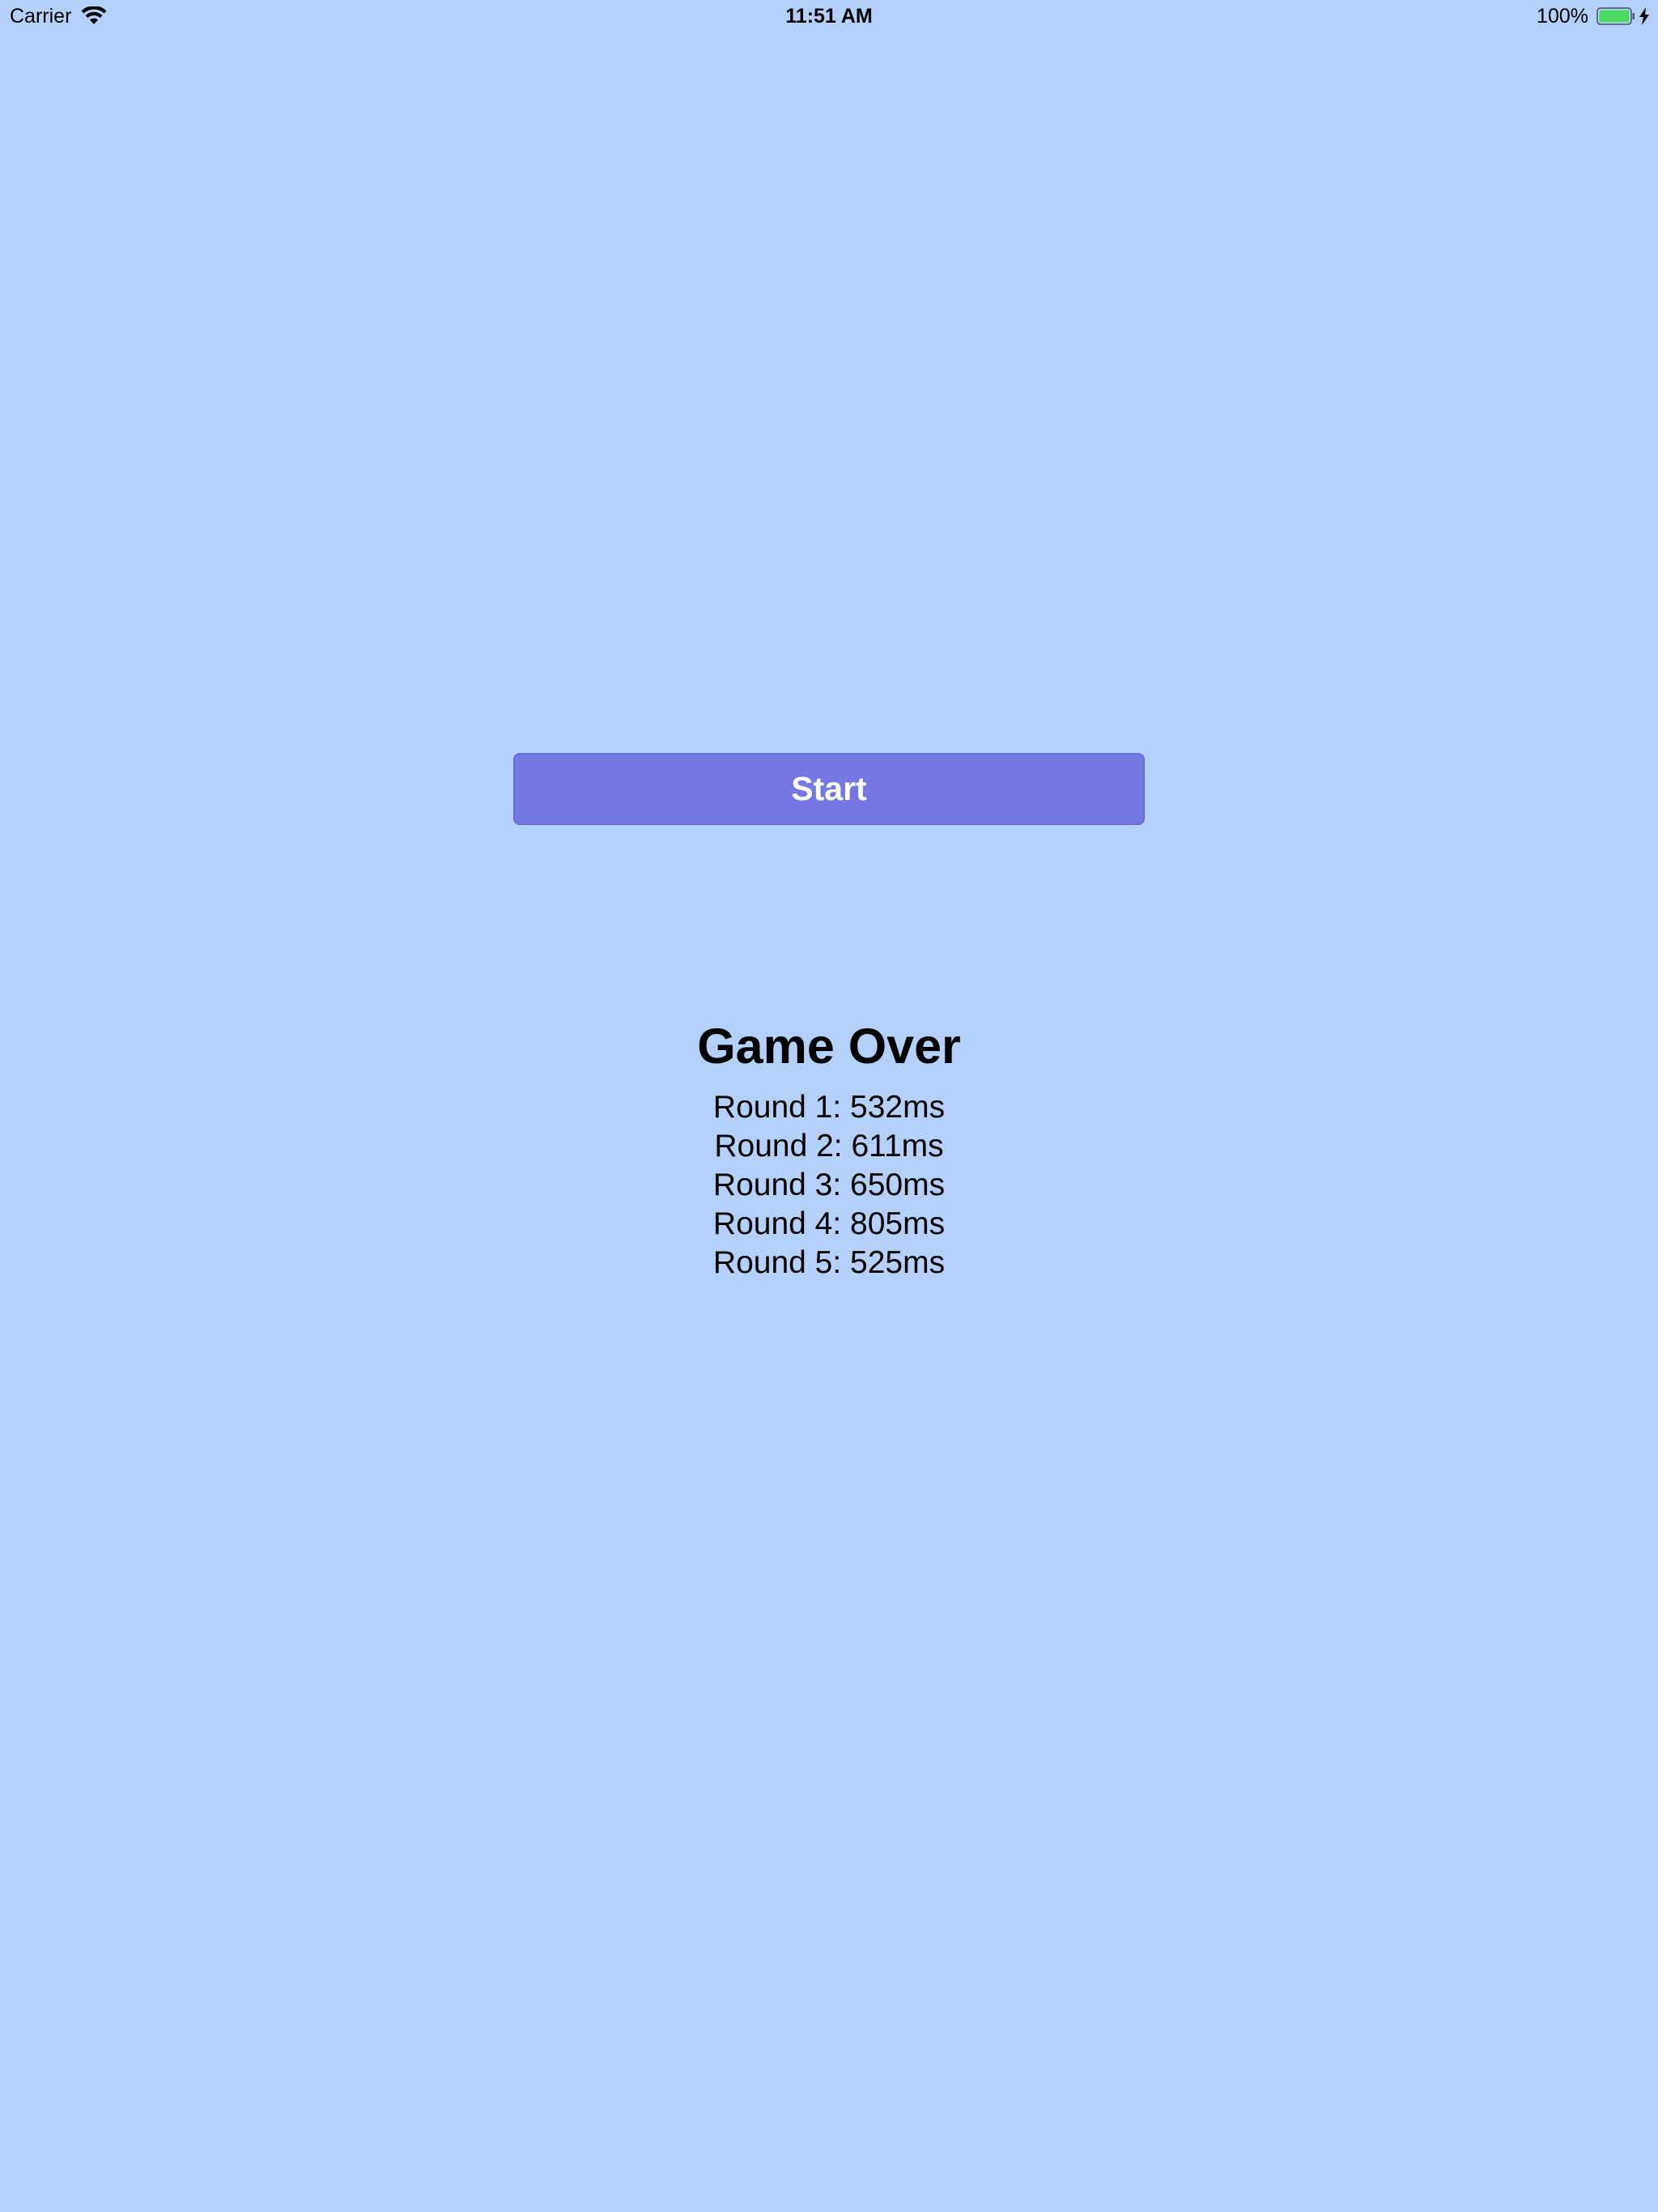 This screenshot has height=2212, width=1658. I want to click on charging-bolt-icon, so click(1644, 16).